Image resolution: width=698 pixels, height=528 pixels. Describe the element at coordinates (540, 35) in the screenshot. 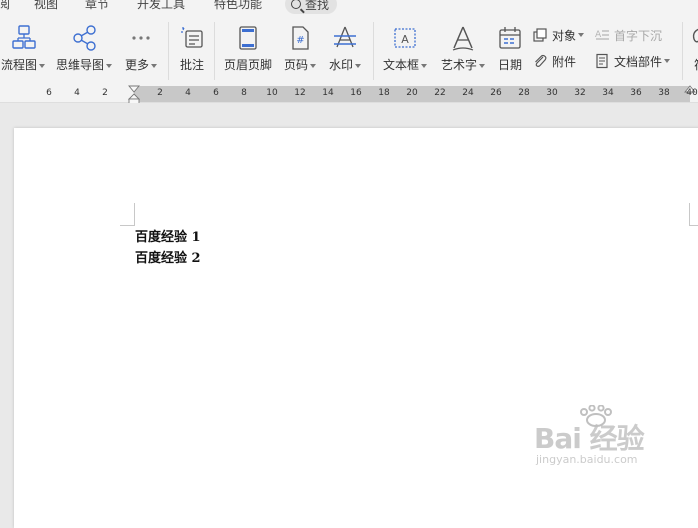

I see `object-icon` at that location.